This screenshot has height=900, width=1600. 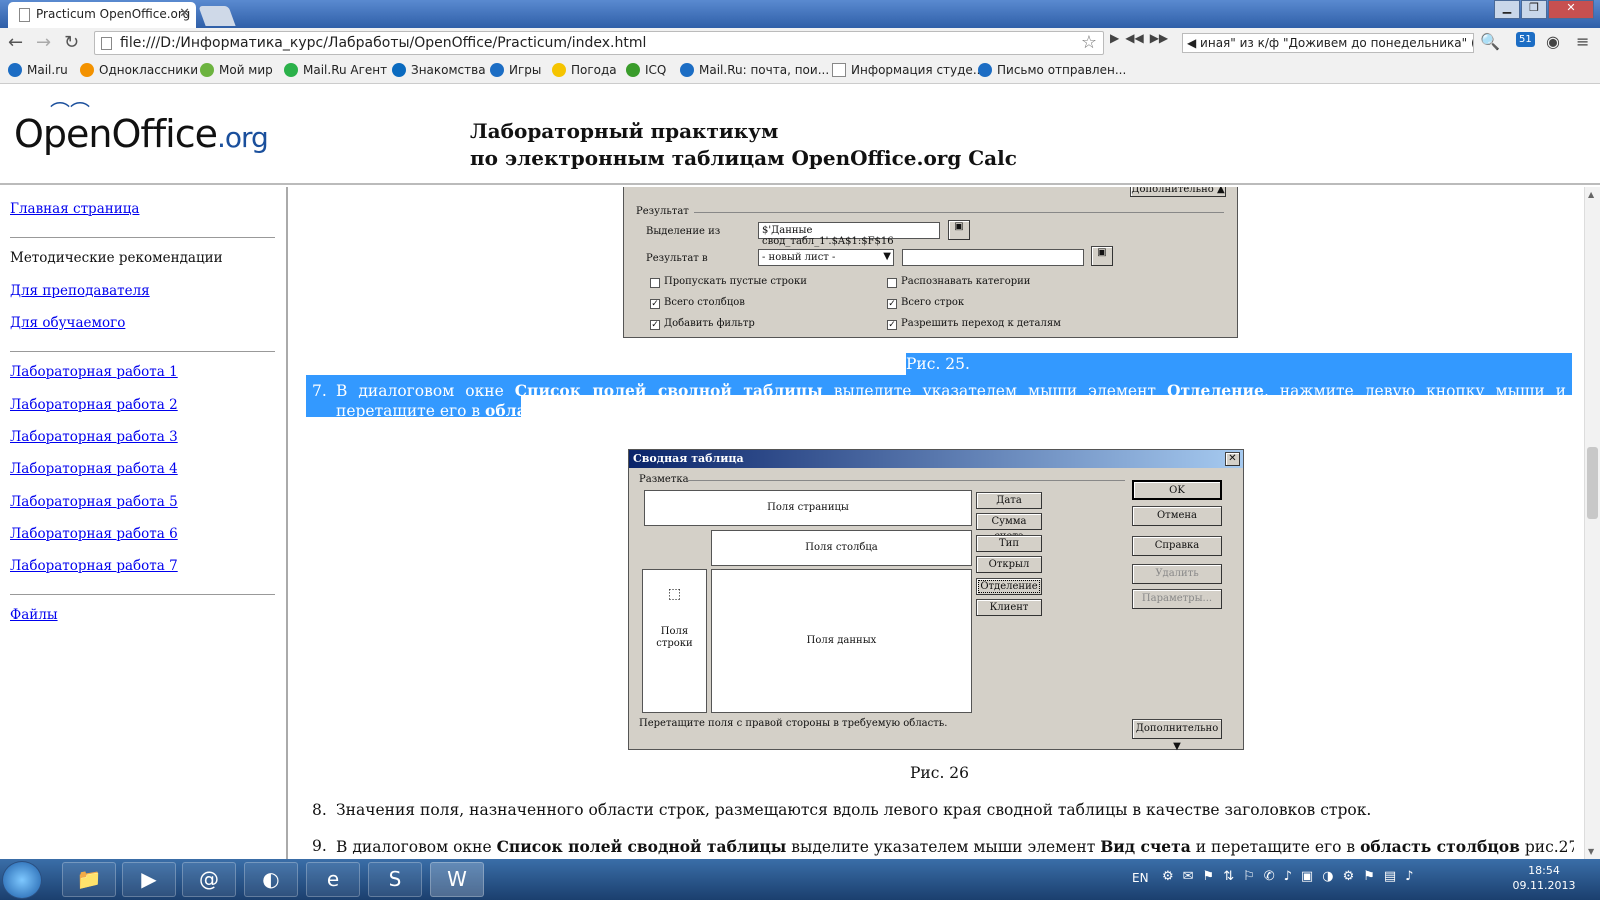 I want to click on tray-icons: ⚙✉⚑⇅⚐✆♪▣◑⚙⚑▤♪, so click(x=1292, y=876).